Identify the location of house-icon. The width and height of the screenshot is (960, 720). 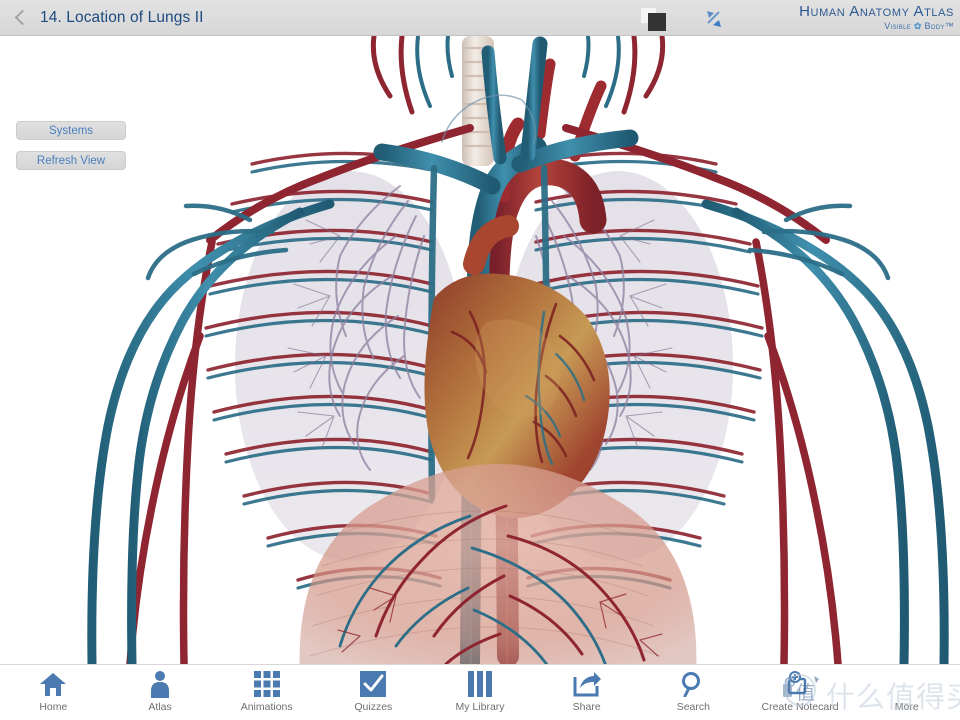
(53, 684).